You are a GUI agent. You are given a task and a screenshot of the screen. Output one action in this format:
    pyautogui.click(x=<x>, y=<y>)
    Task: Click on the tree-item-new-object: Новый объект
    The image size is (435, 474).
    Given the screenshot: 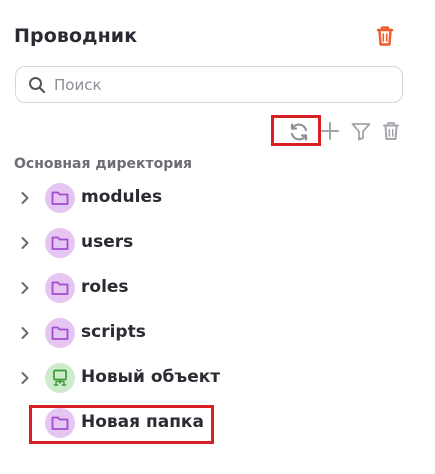 What is the action you would take?
    pyautogui.click(x=210, y=378)
    